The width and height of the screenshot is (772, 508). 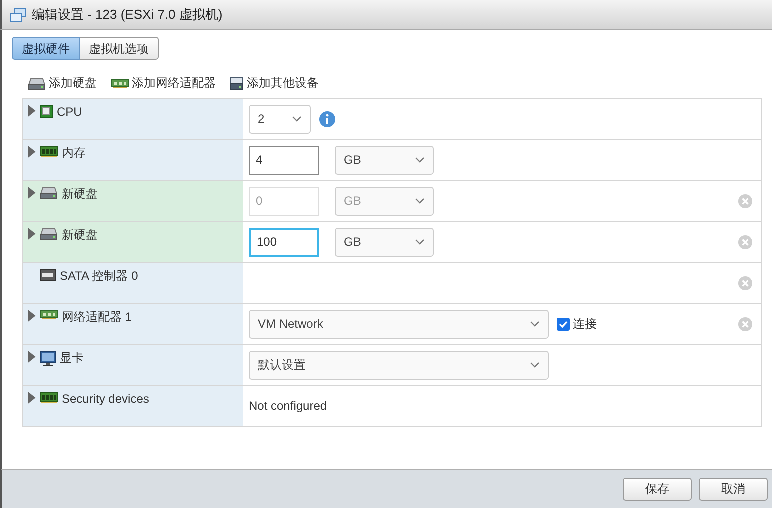 I want to click on device-label: Security devices, so click(x=106, y=399).